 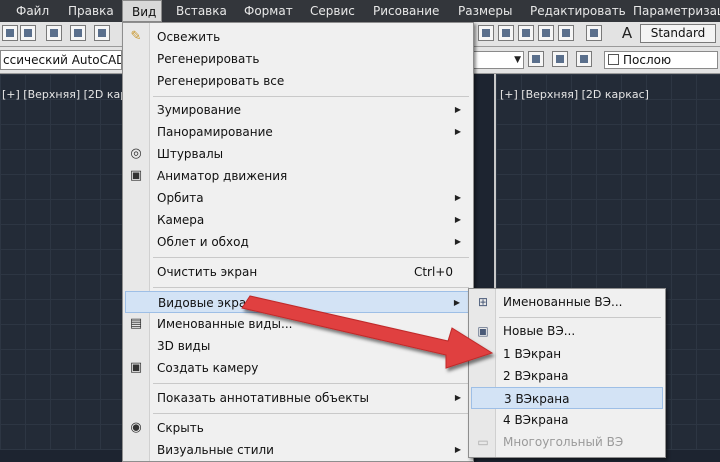 What do you see at coordinates (298, 450) in the screenshot?
I see `menu-item-visual-styles: Визуальные стили ▶` at bounding box center [298, 450].